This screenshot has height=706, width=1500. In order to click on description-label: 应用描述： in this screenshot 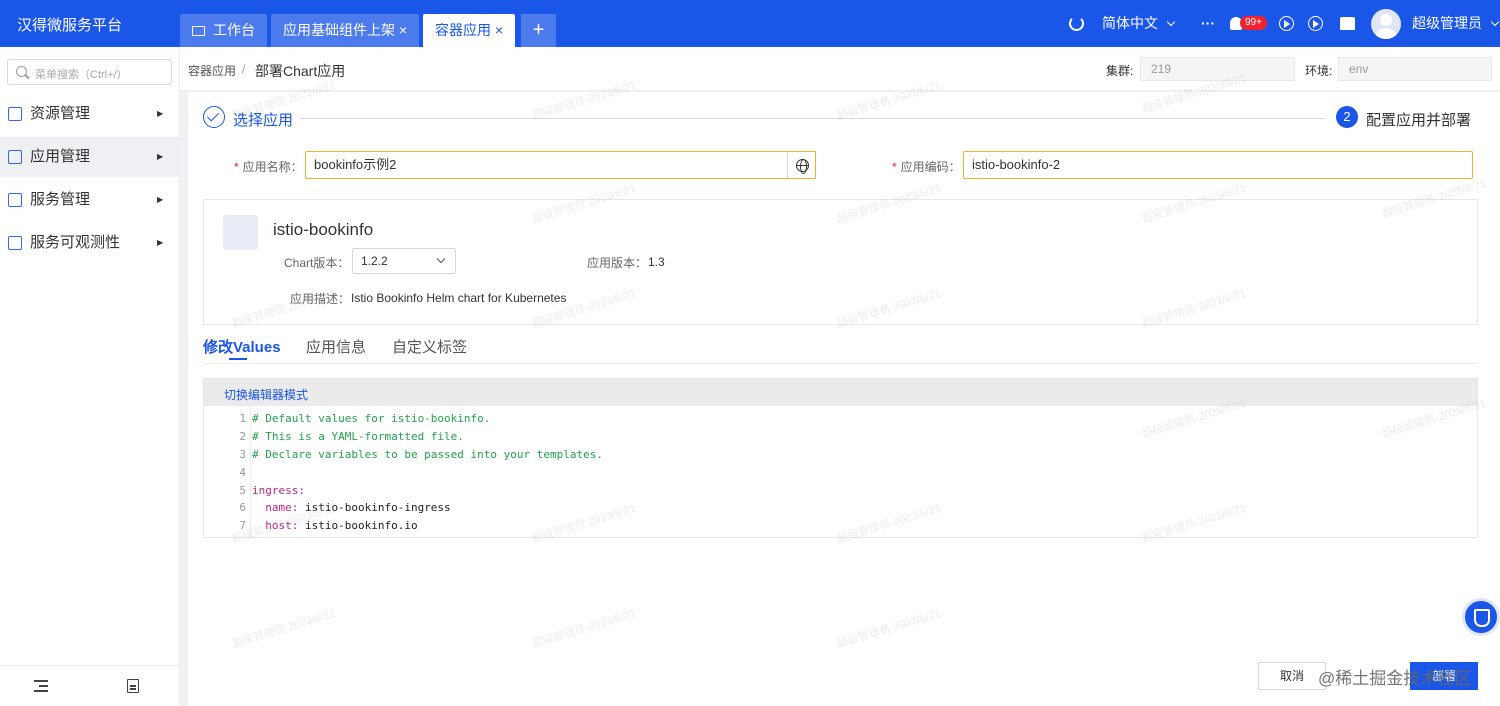, I will do `click(320, 299)`.